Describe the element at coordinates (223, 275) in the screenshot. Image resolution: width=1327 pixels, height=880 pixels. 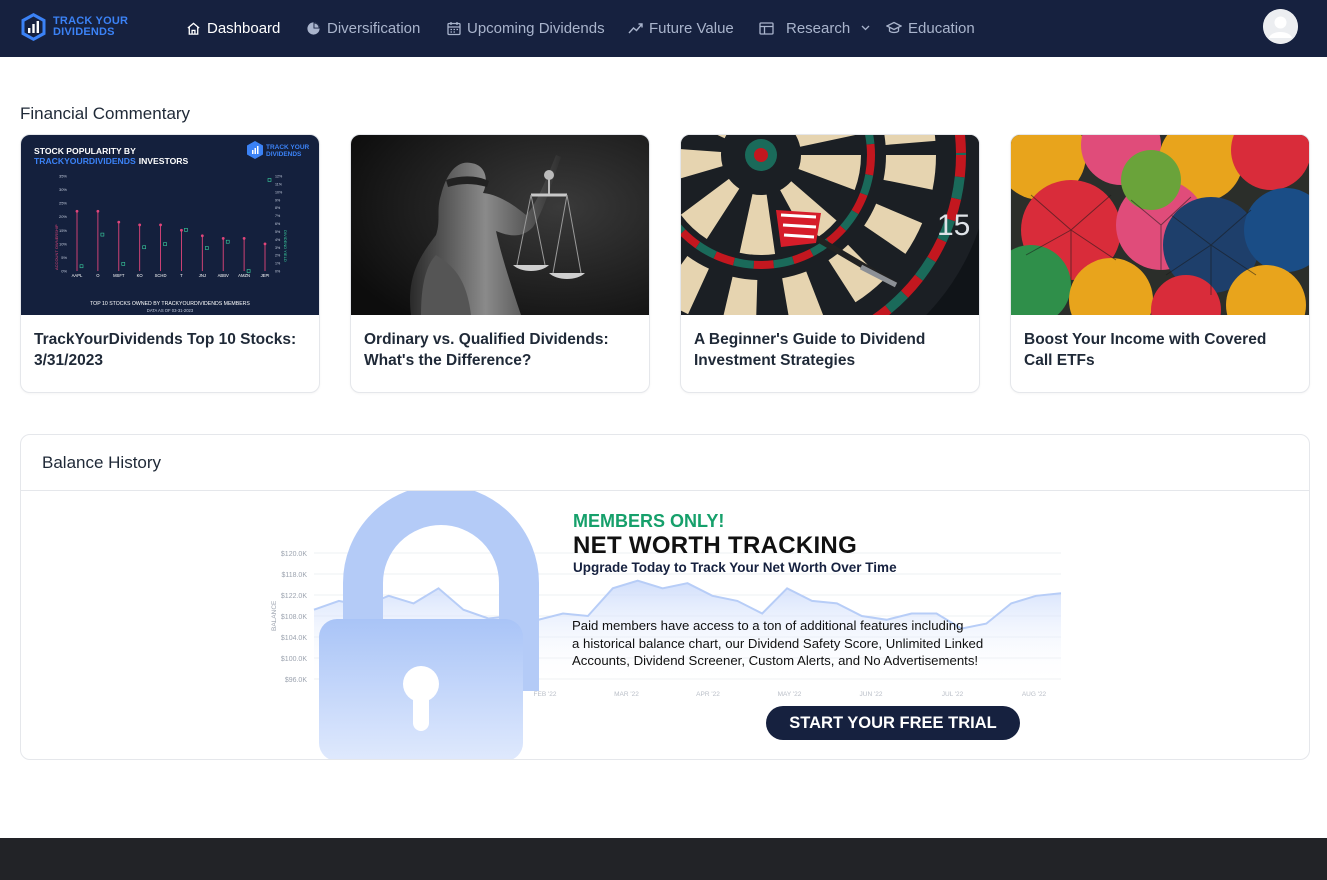
I see `infographic-ticker-label: ABBV` at that location.